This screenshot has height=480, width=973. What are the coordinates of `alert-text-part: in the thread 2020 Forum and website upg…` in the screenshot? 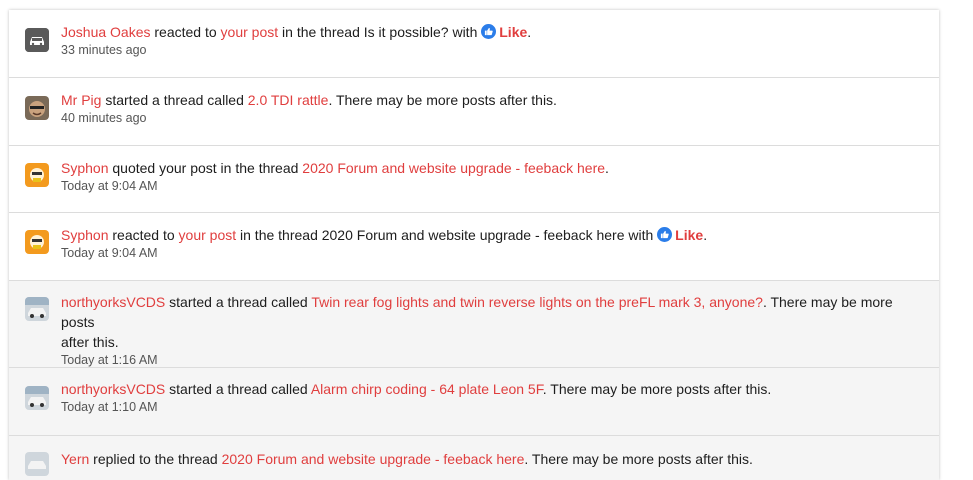 It's located at (447, 235).